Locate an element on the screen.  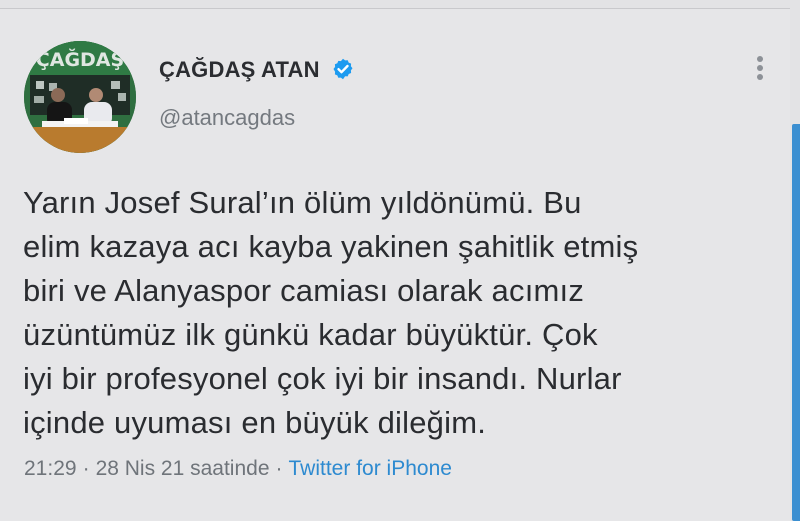
tweet-time: 21:29 is located at coordinates (50, 468).